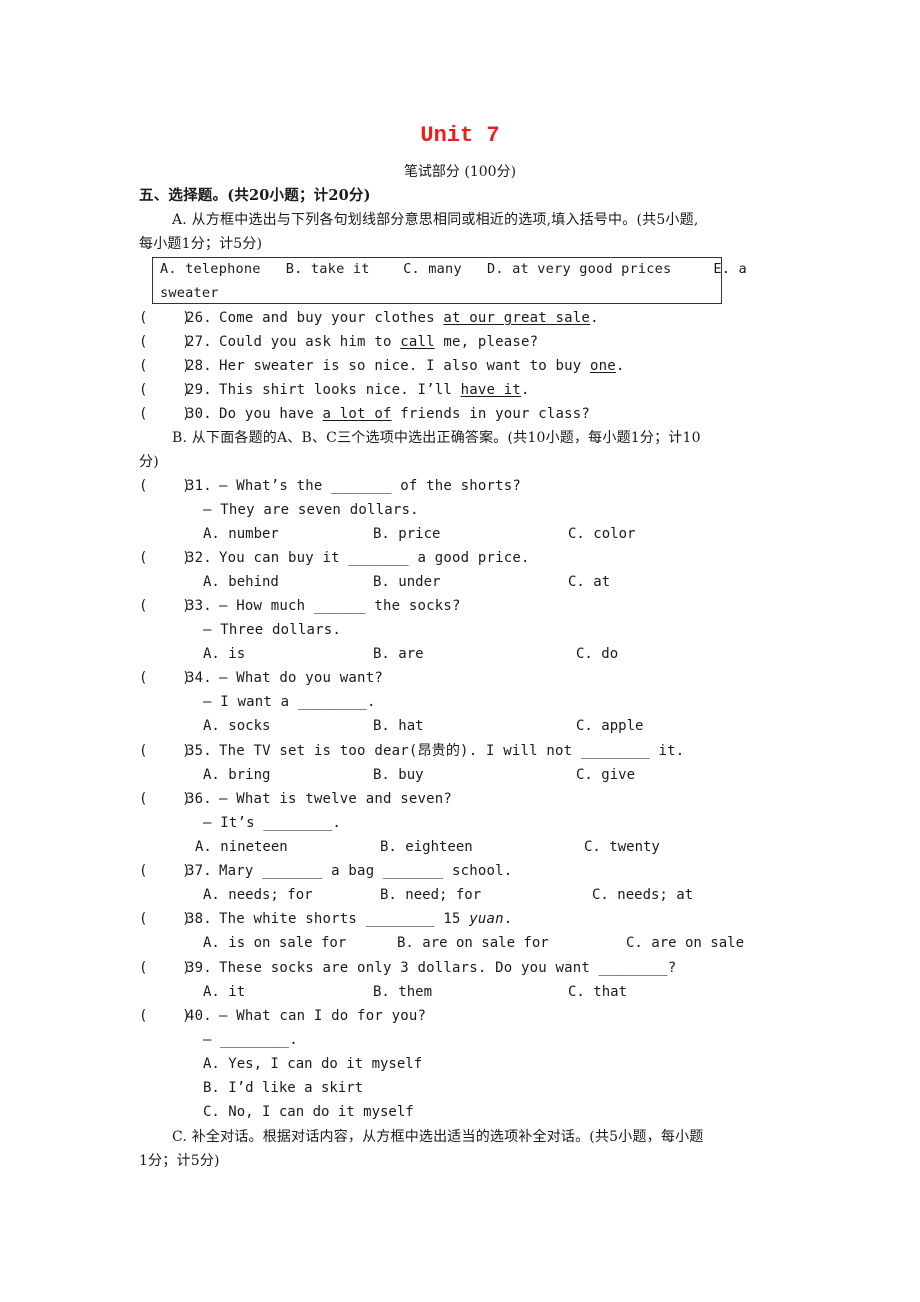 The width and height of the screenshot is (920, 1302). Describe the element at coordinates (199, 606) in the screenshot. I see `question-number: 33.` at that location.